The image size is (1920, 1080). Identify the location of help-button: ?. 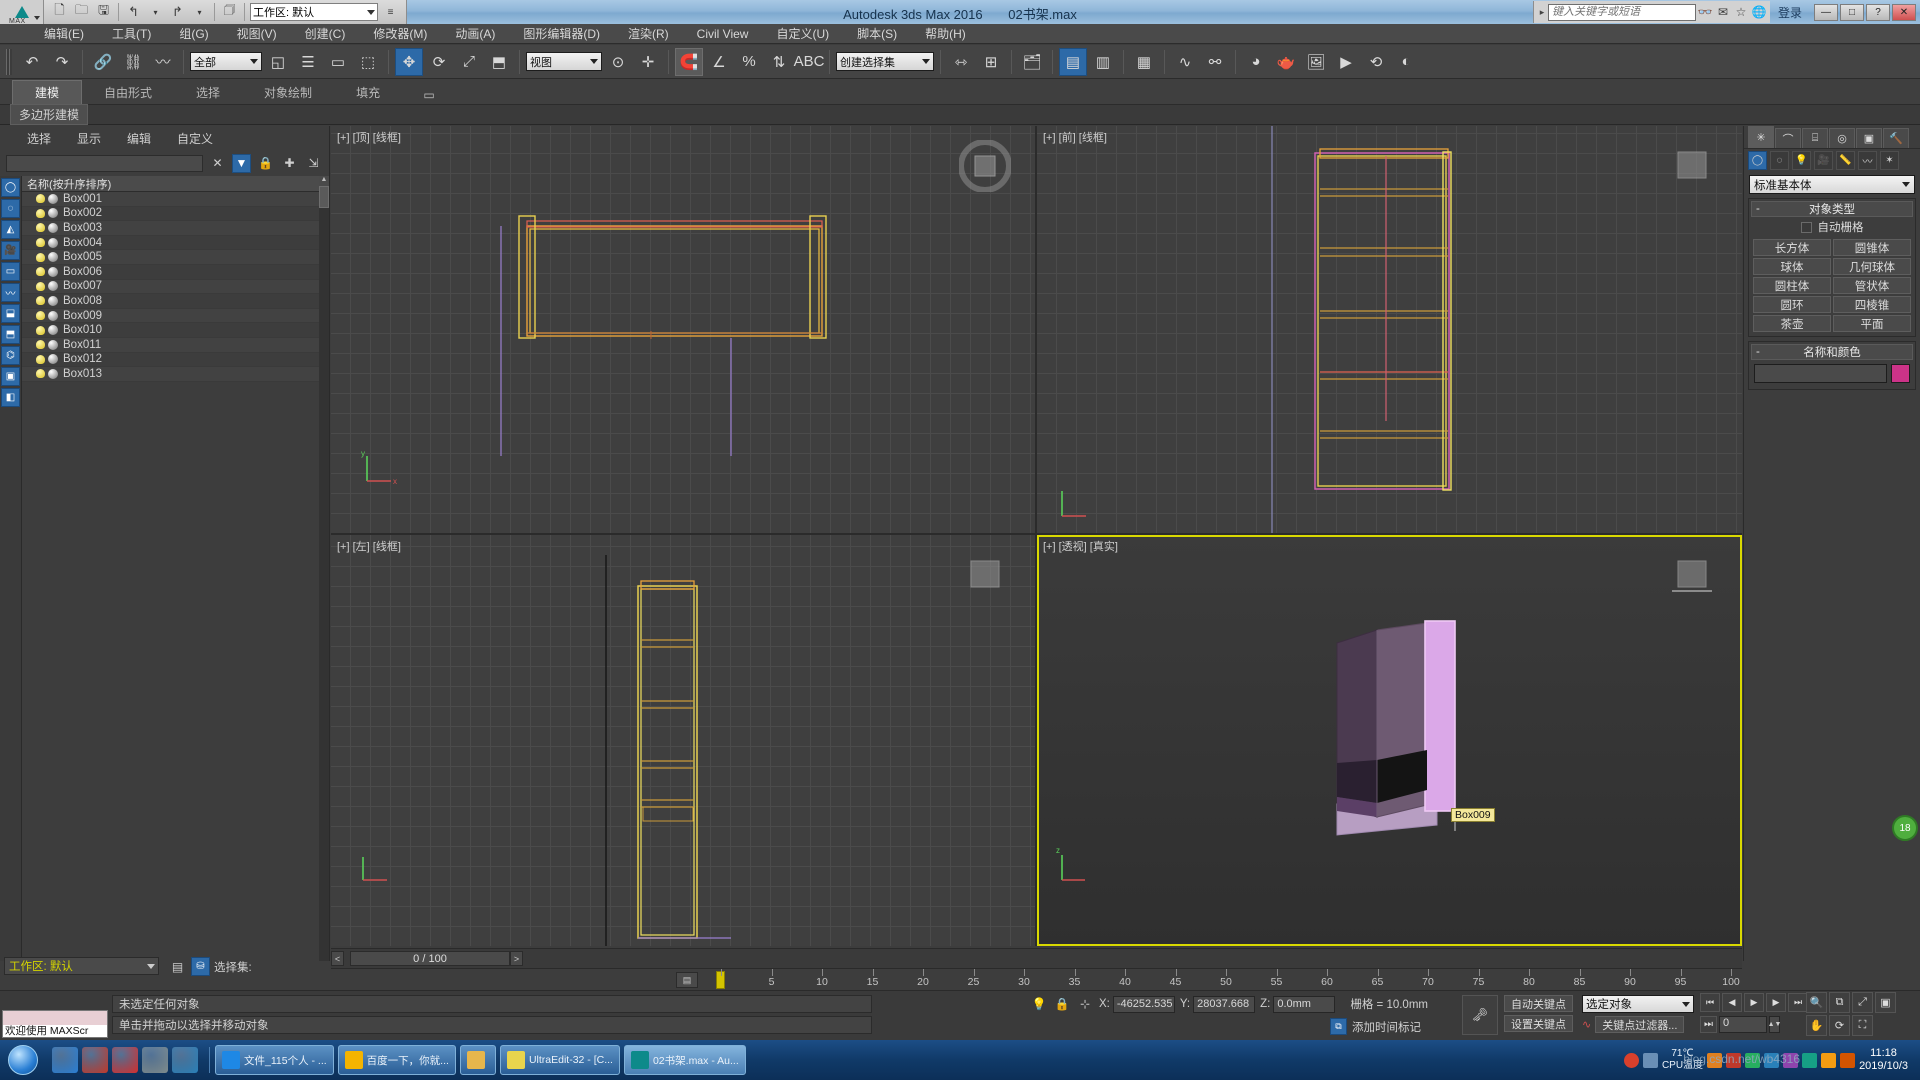
(1878, 12).